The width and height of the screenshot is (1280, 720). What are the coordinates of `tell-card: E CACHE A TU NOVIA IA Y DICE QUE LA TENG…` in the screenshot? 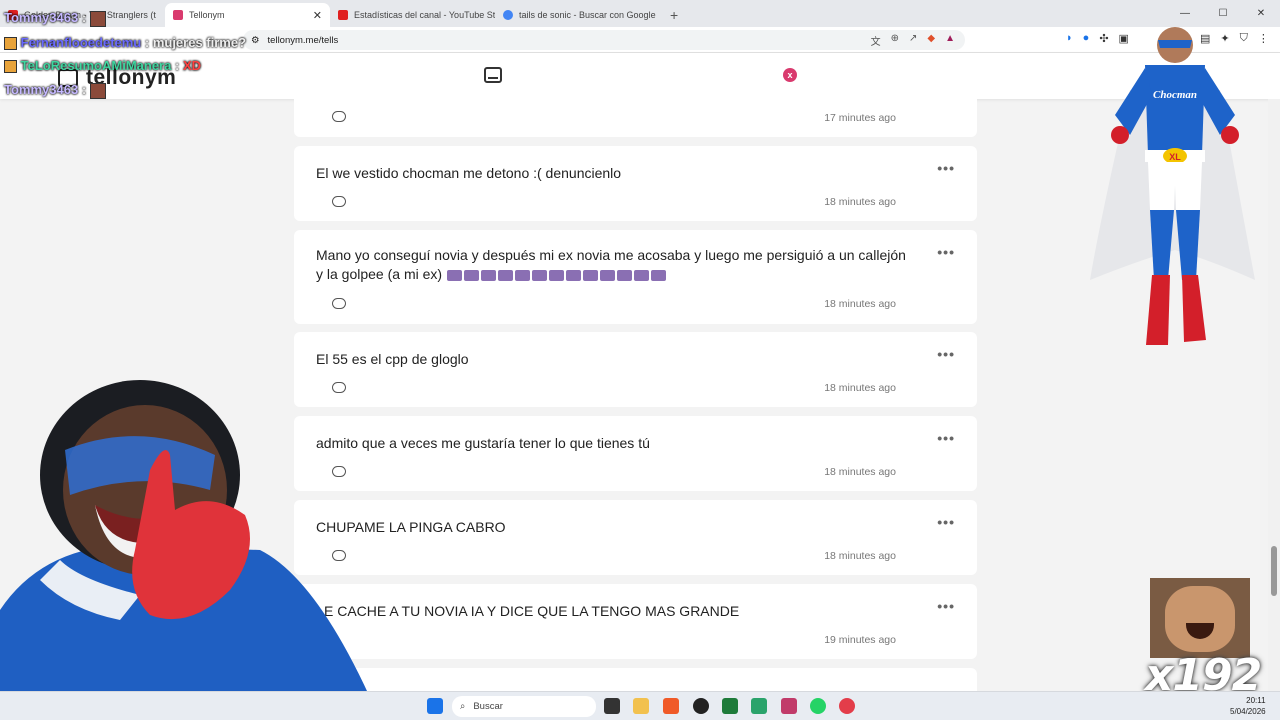 It's located at (635, 621).